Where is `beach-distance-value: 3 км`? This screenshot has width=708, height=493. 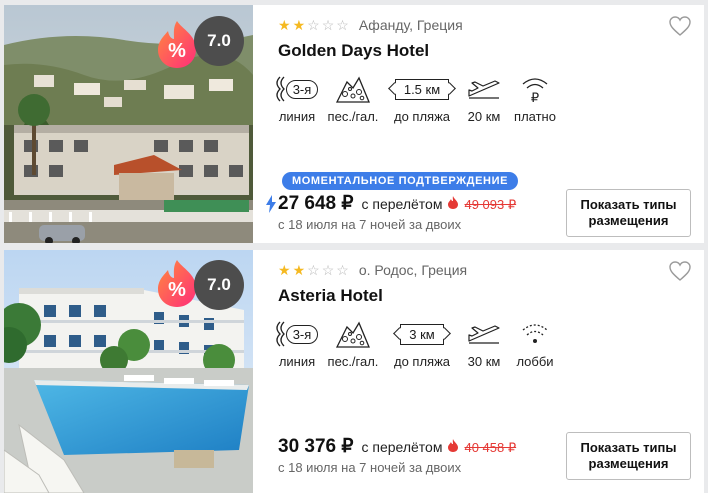 beach-distance-value: 3 км is located at coordinates (422, 334).